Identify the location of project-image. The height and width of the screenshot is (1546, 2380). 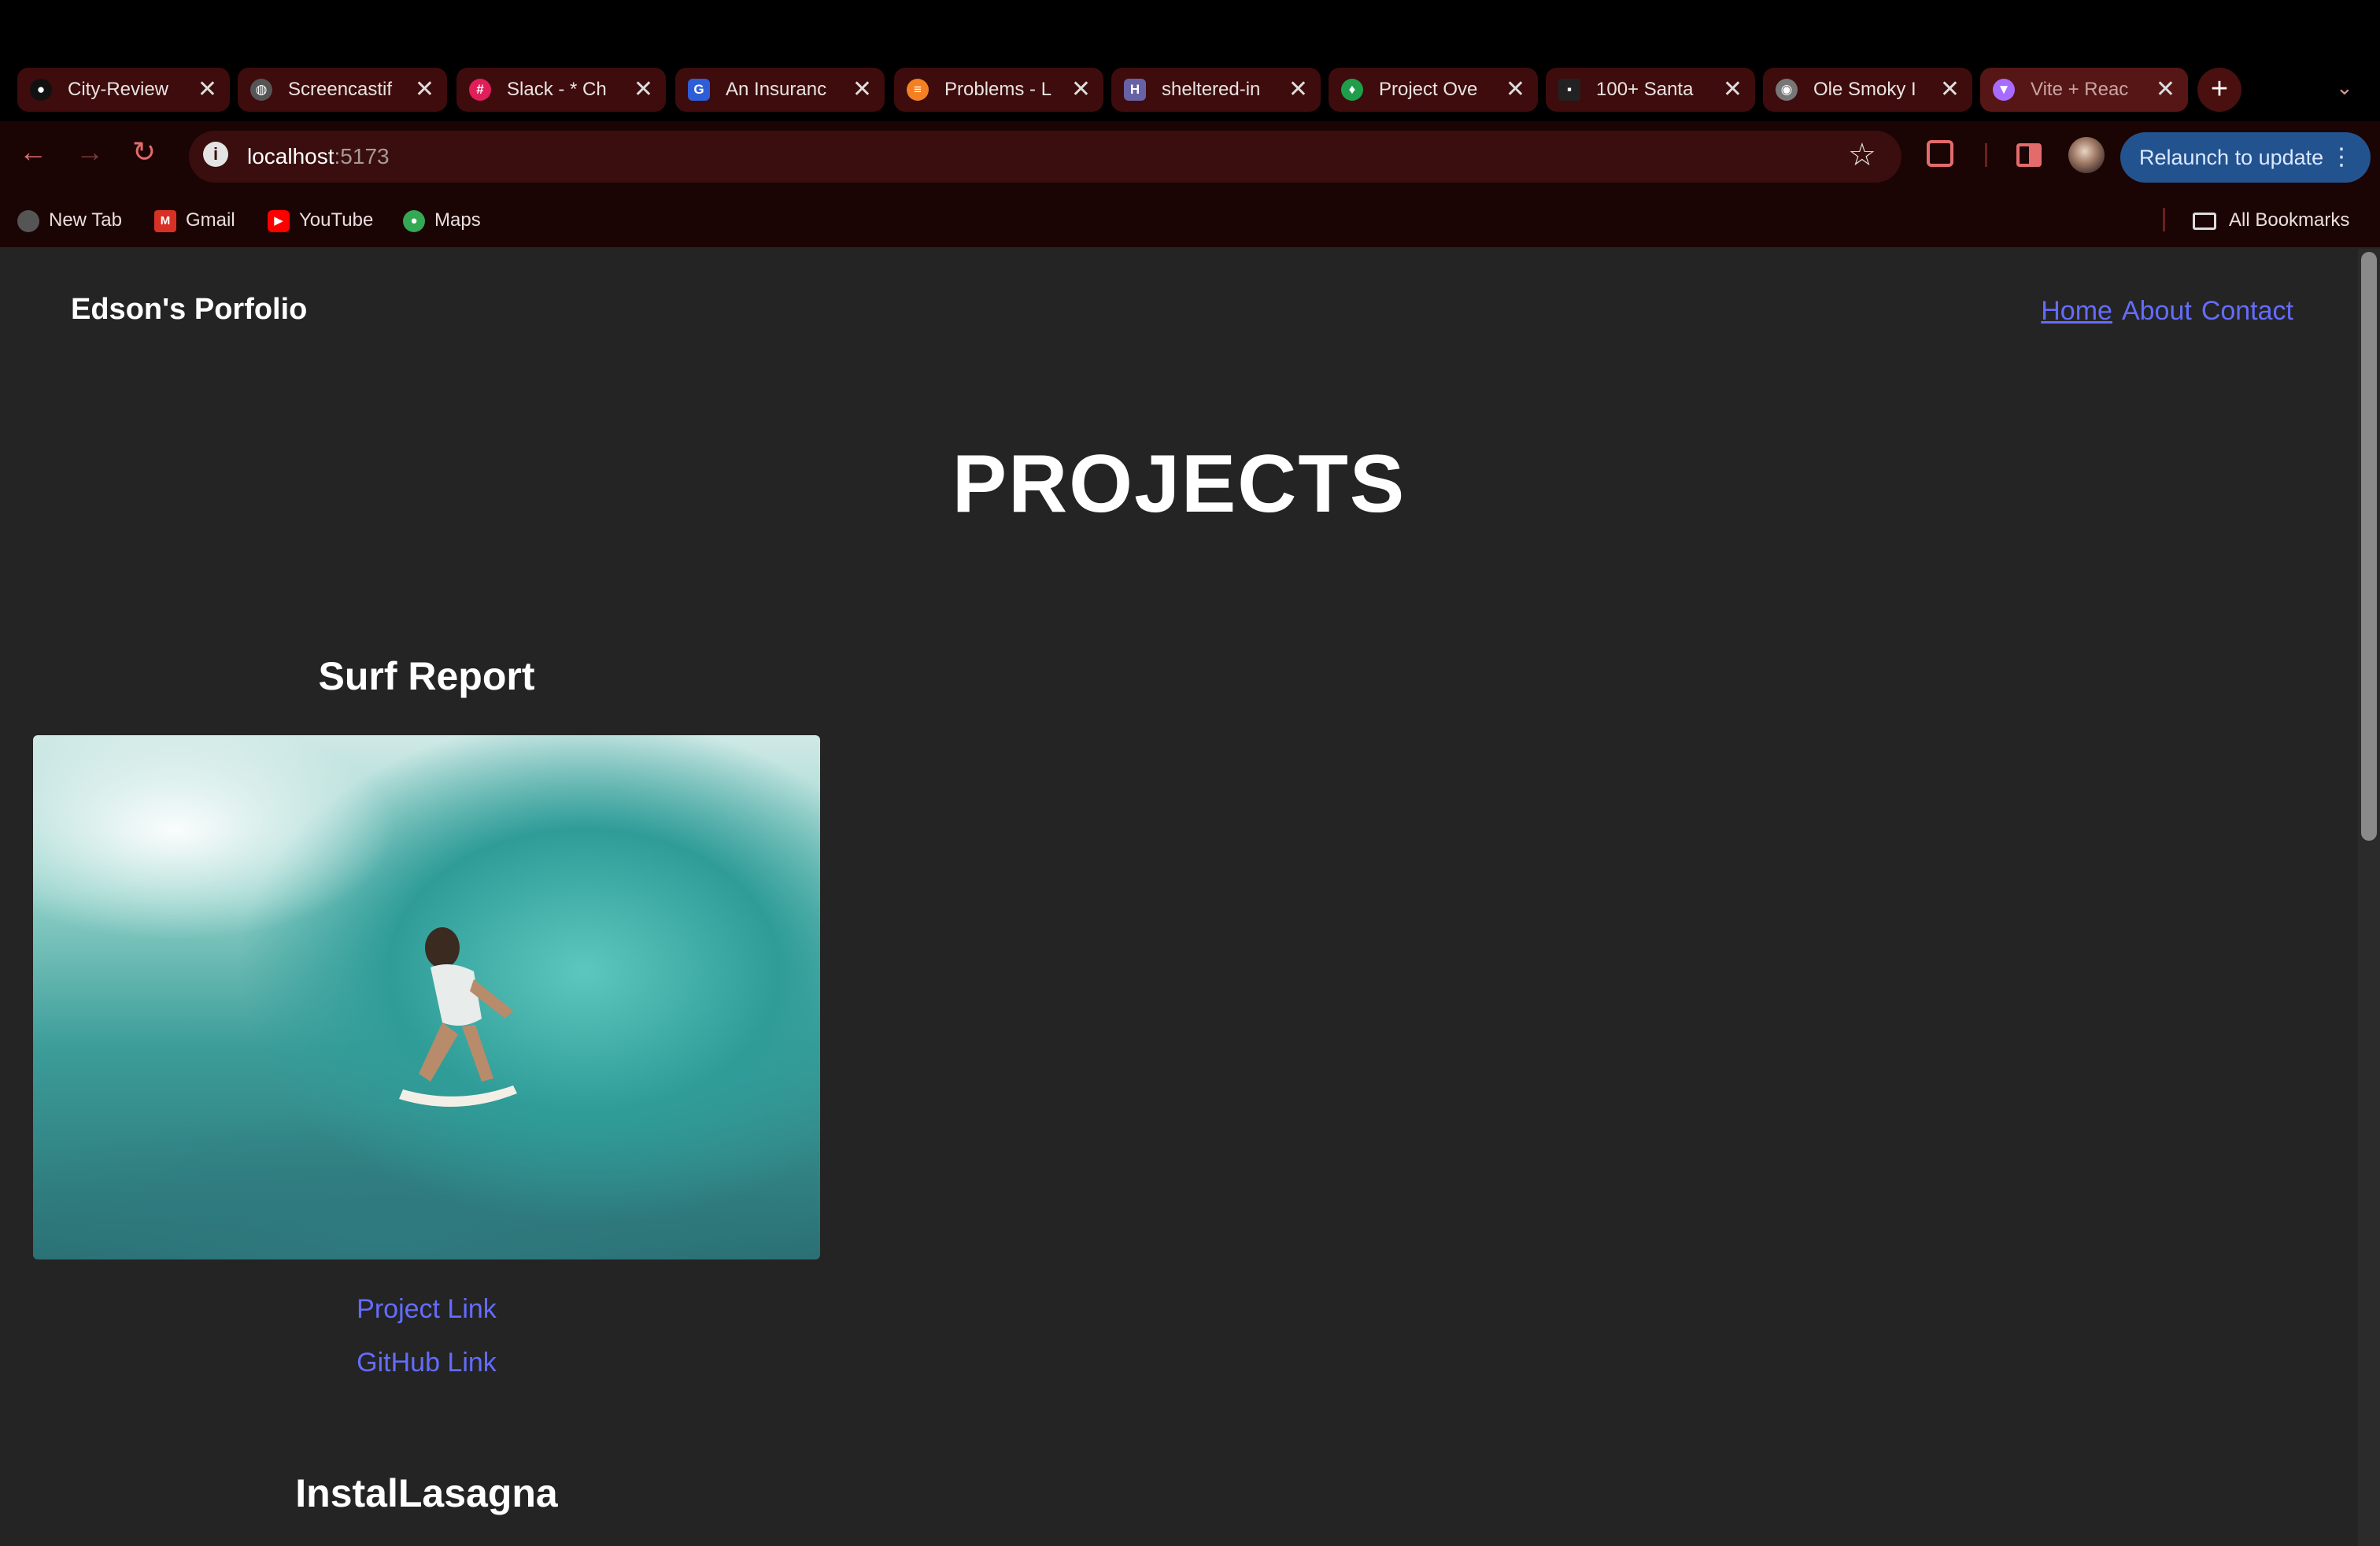
(426, 997).